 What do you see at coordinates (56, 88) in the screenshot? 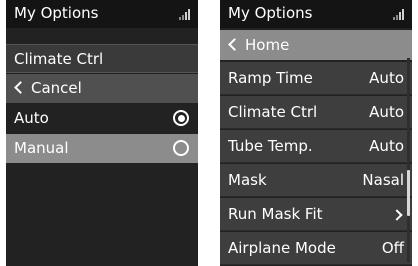
I see `cancel-label: Cancel` at bounding box center [56, 88].